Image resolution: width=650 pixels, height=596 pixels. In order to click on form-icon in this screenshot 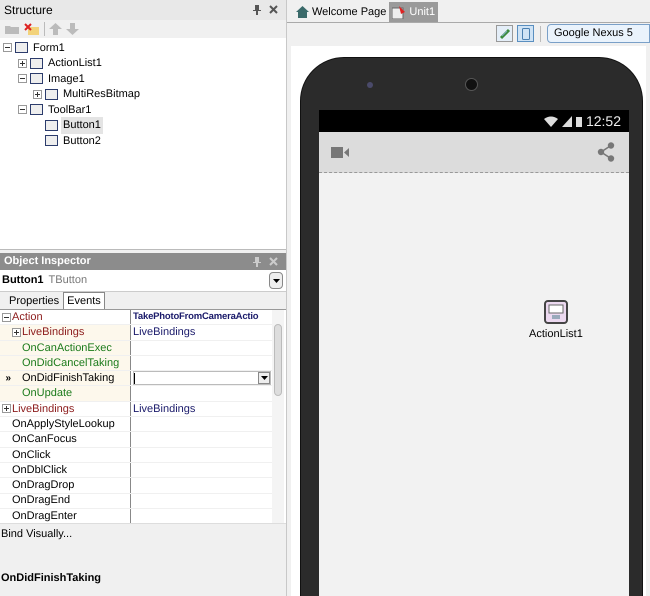, I will do `click(399, 12)`.